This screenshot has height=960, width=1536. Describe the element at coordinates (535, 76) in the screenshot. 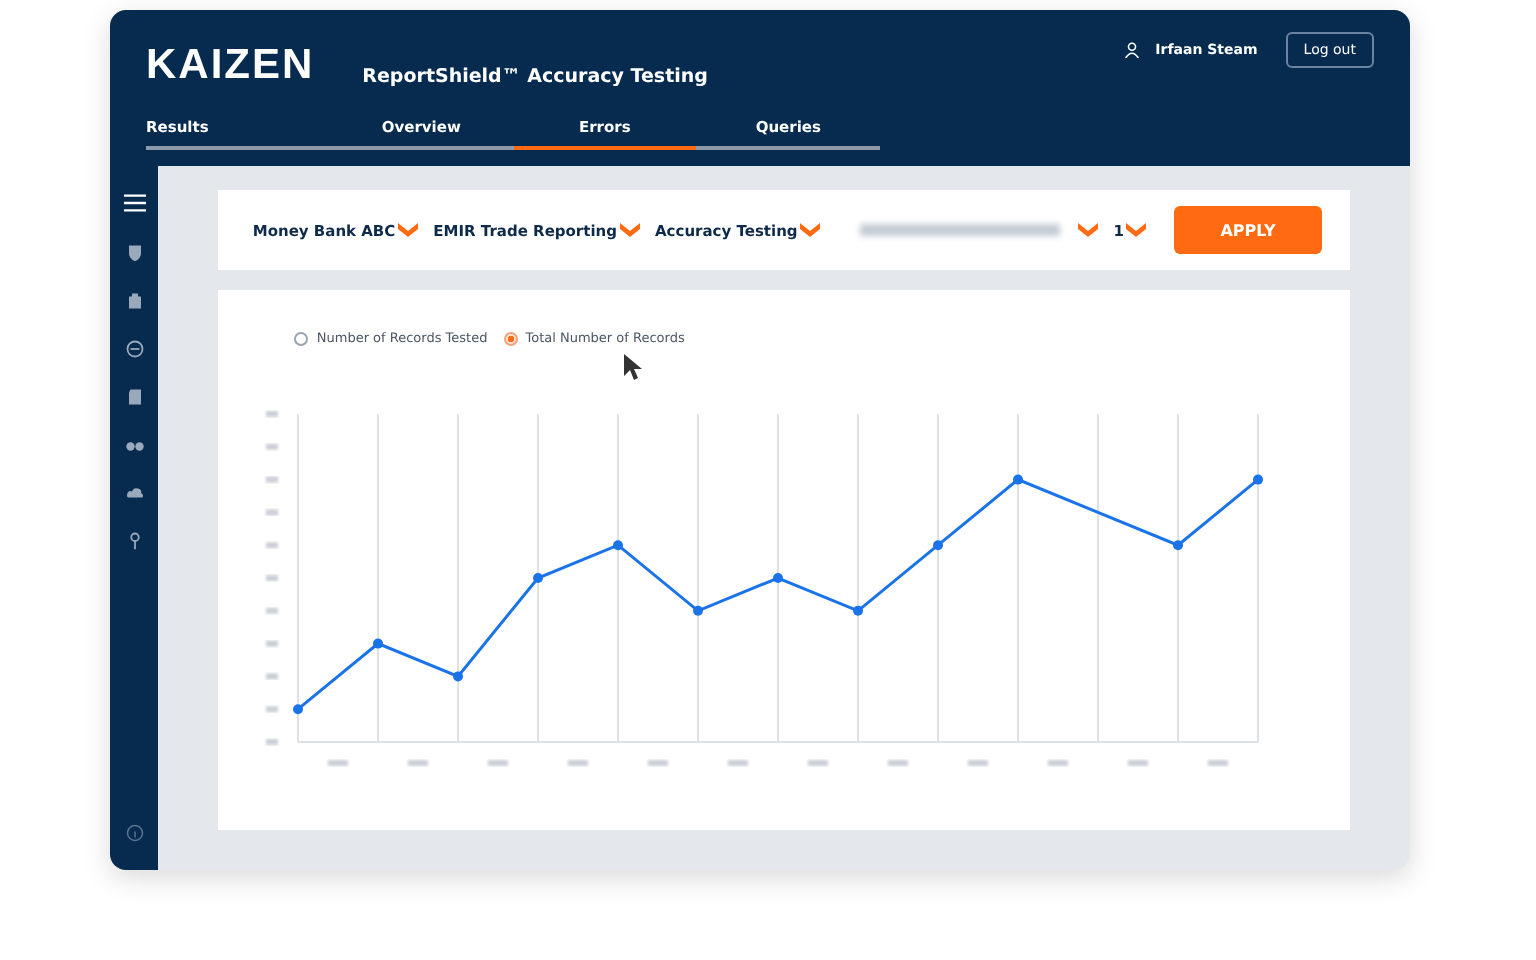

I see `app-title: ReportShield™ Accuracy Testing` at that location.